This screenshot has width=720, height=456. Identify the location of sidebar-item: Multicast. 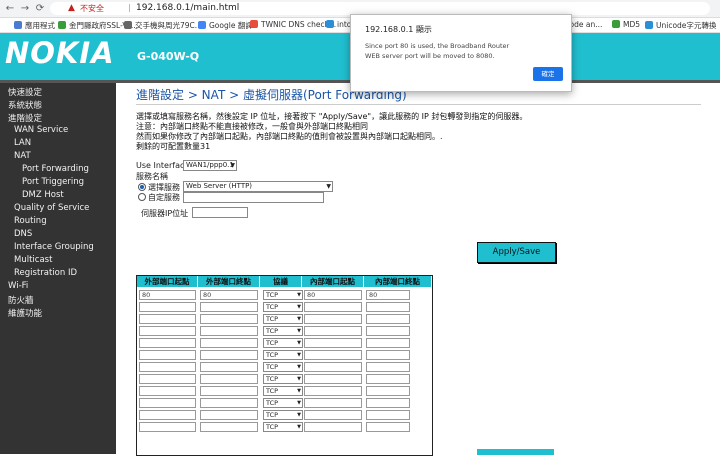
(33, 260).